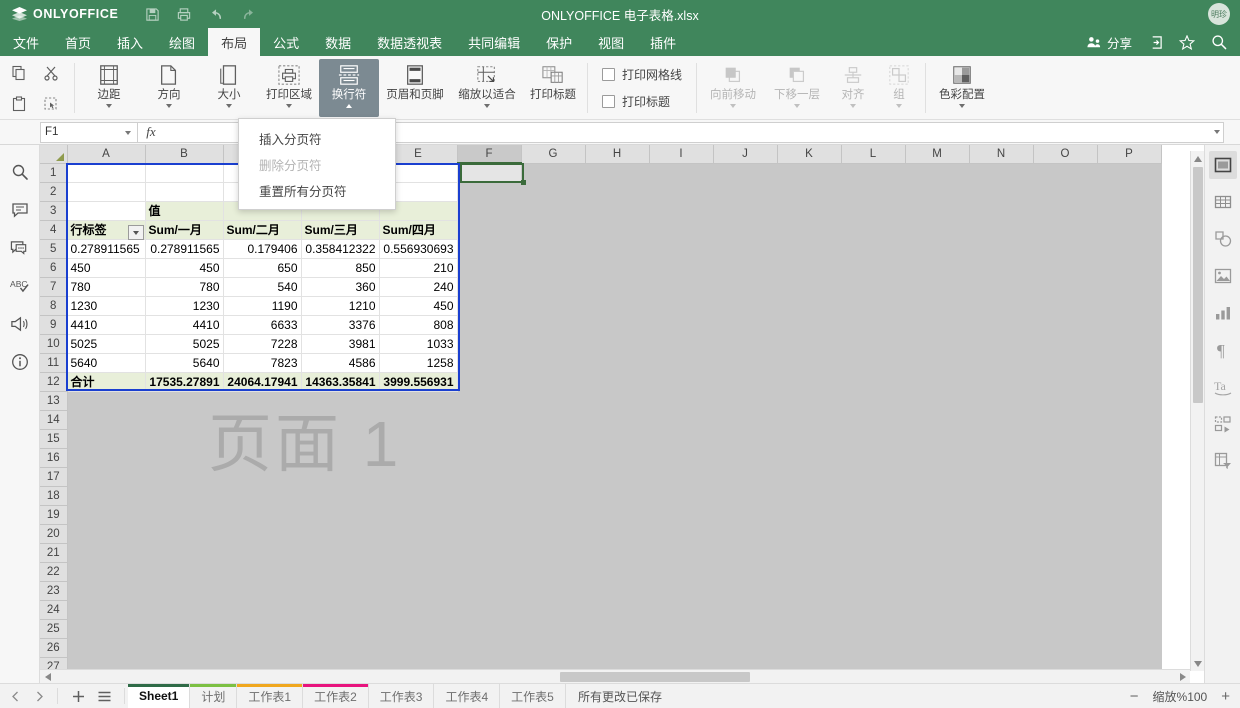  What do you see at coordinates (937, 268) in the screenshot?
I see `cell-M6` at bounding box center [937, 268].